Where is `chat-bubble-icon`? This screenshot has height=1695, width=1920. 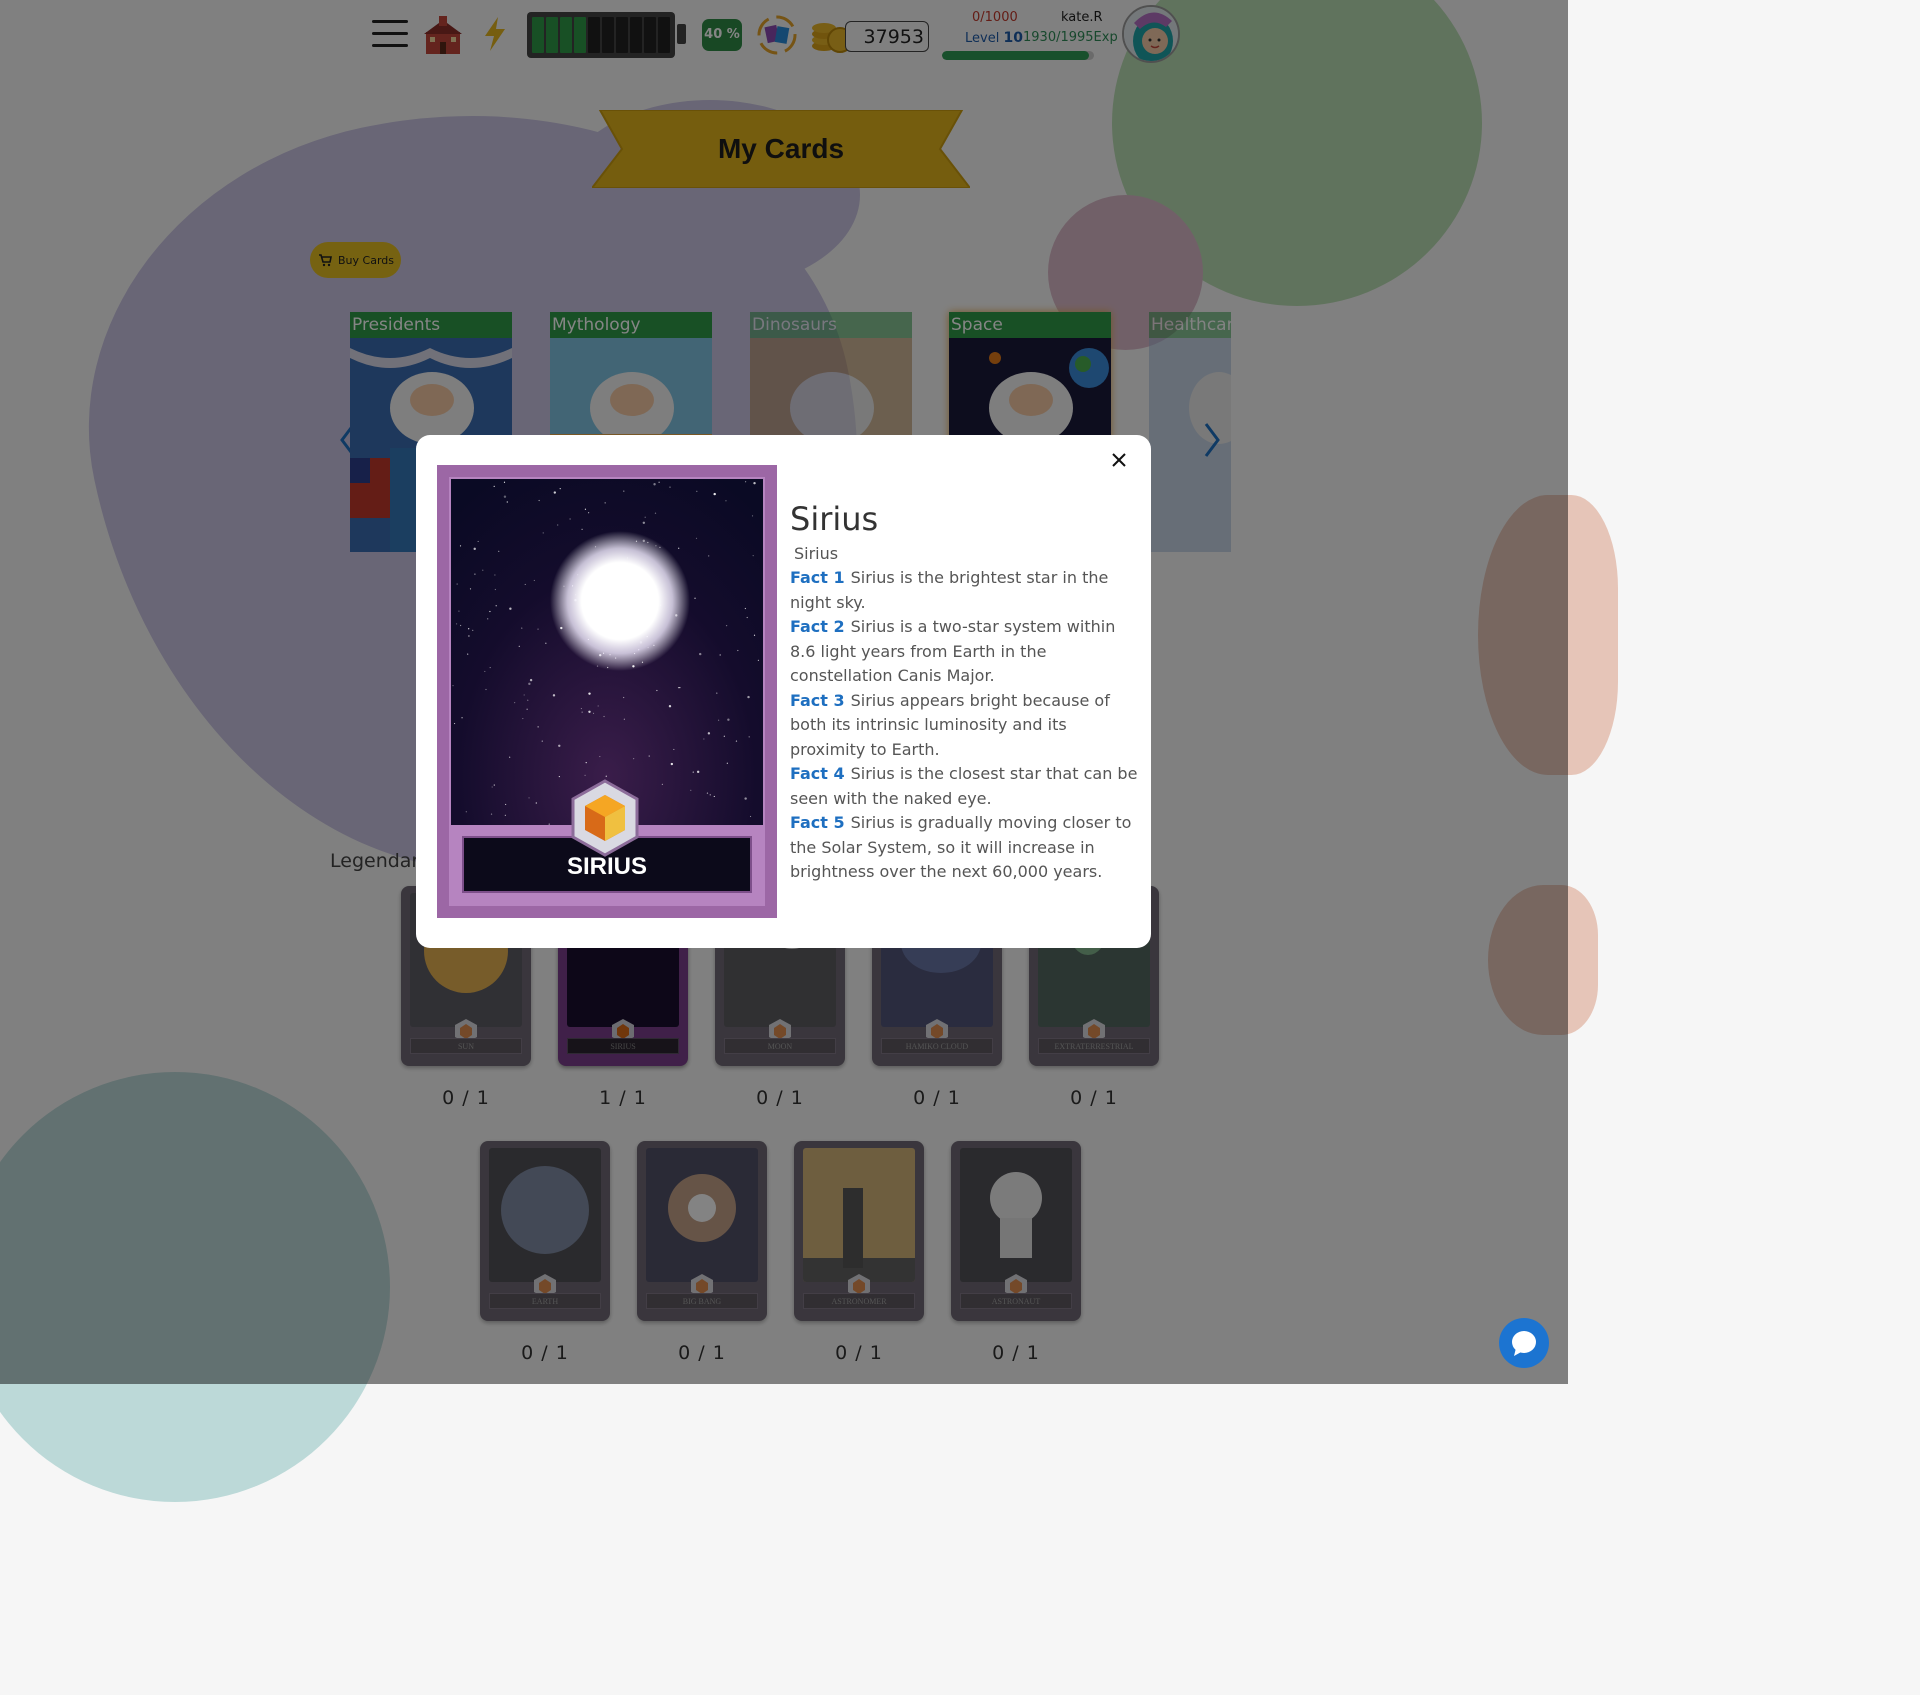
chat-bubble-icon is located at coordinates (1524, 1343).